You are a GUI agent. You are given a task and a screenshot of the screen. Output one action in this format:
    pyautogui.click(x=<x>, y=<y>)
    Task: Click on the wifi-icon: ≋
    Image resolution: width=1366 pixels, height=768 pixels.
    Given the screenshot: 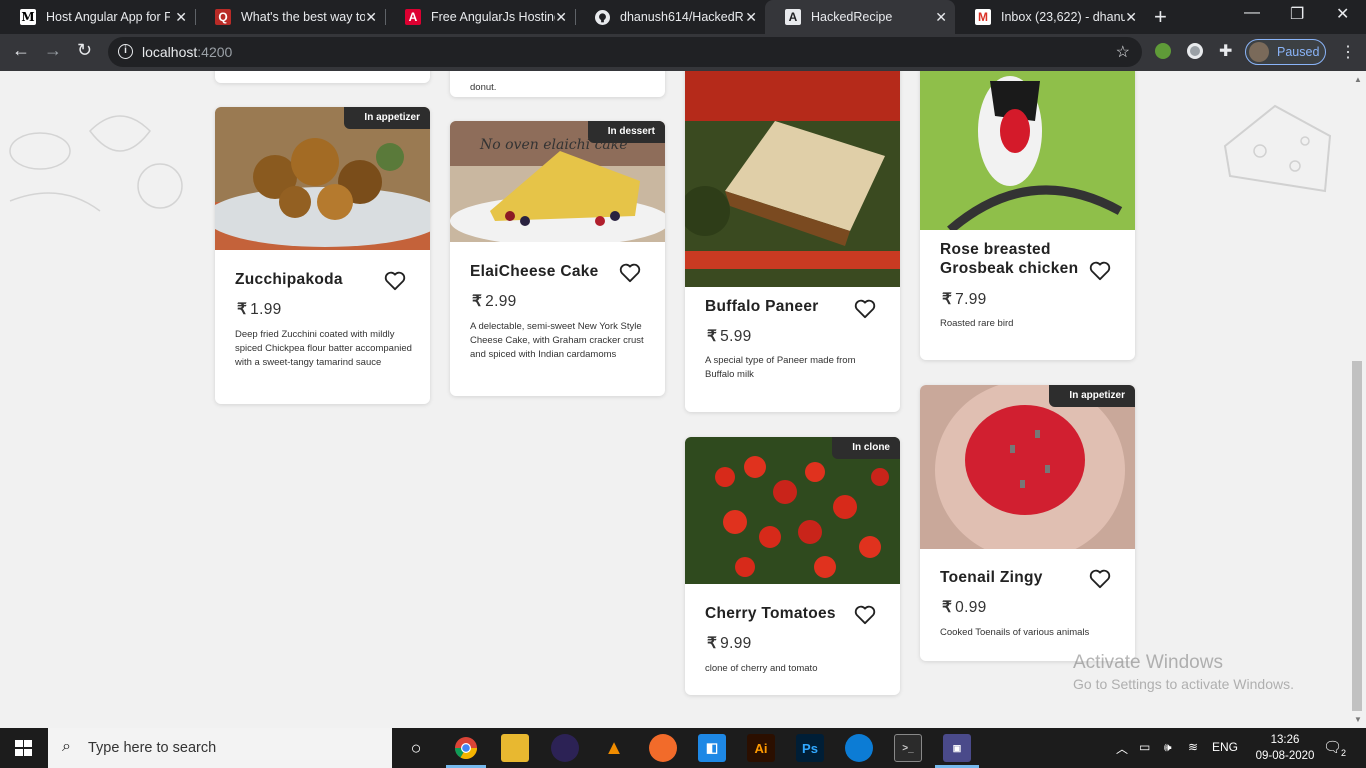 What is the action you would take?
    pyautogui.click(x=1193, y=747)
    